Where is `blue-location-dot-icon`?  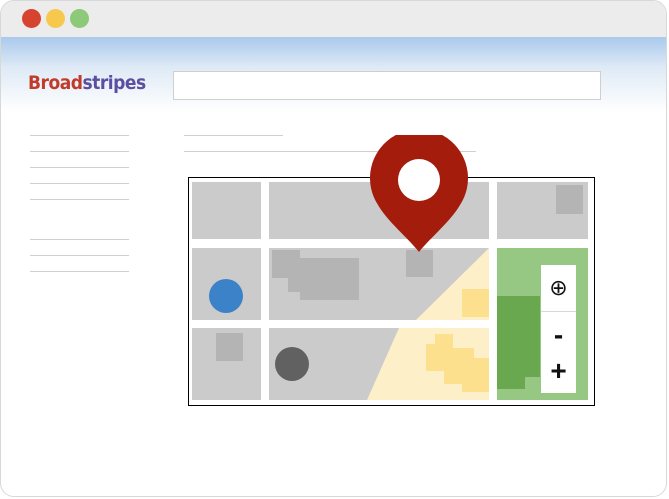 blue-location-dot-icon is located at coordinates (226, 296).